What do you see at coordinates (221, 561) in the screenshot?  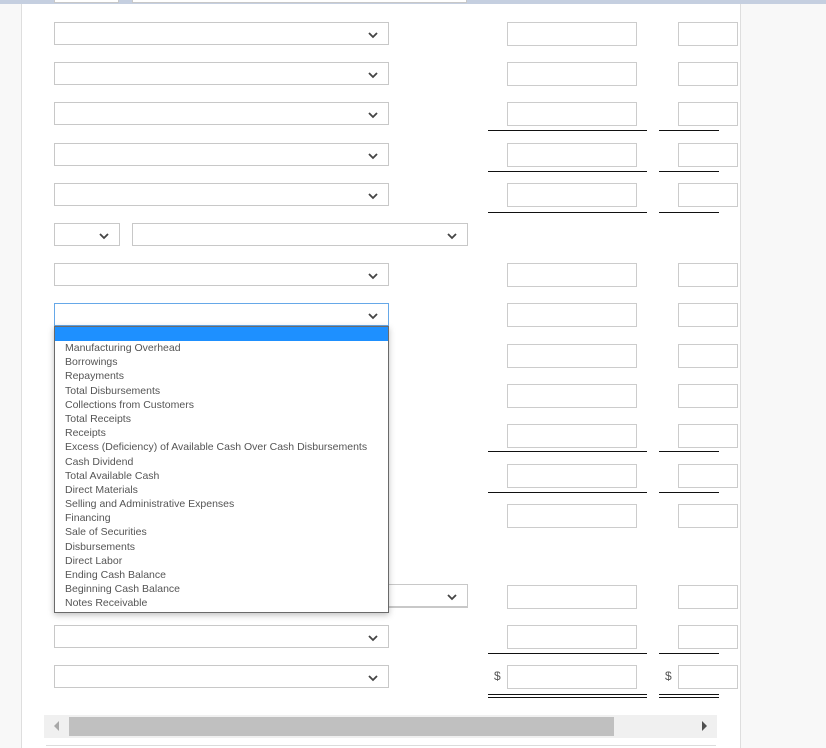 I see `dropdown-option: Direct Labor` at bounding box center [221, 561].